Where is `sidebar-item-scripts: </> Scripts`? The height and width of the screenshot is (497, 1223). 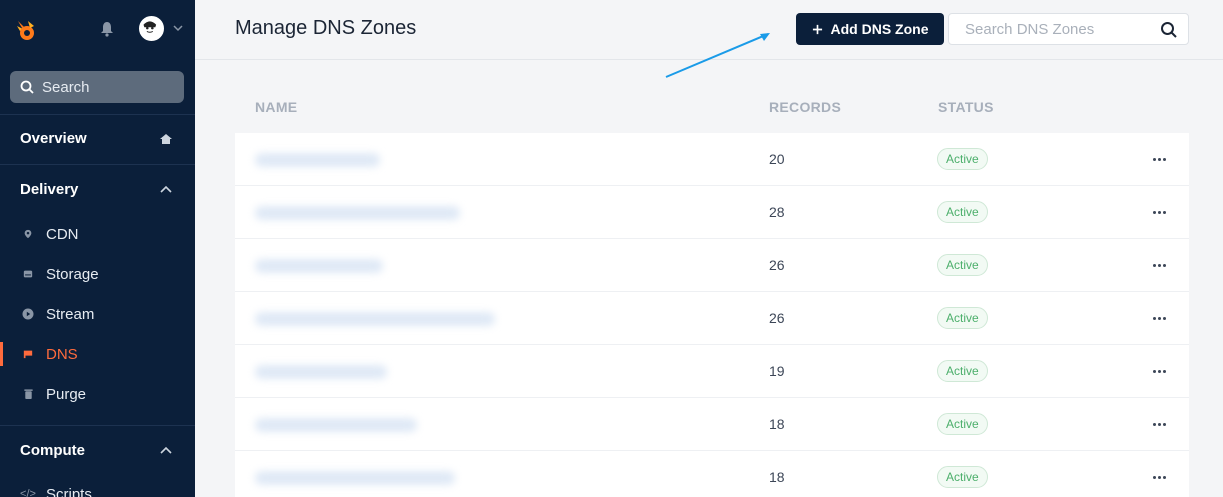
sidebar-item-scripts: </> Scripts is located at coordinates (97, 486).